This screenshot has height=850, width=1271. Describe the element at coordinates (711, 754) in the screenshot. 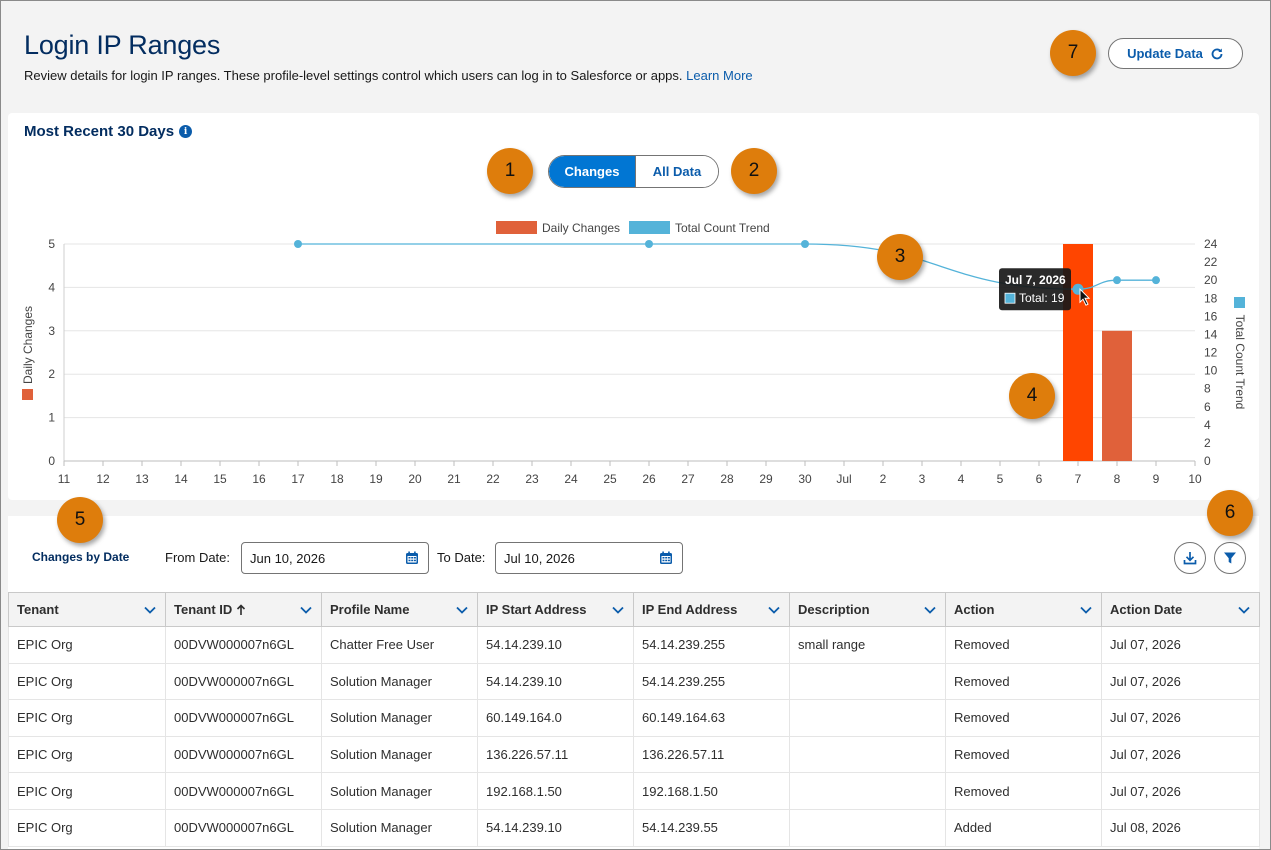

I see `table-cell: 136.226.57.11` at that location.